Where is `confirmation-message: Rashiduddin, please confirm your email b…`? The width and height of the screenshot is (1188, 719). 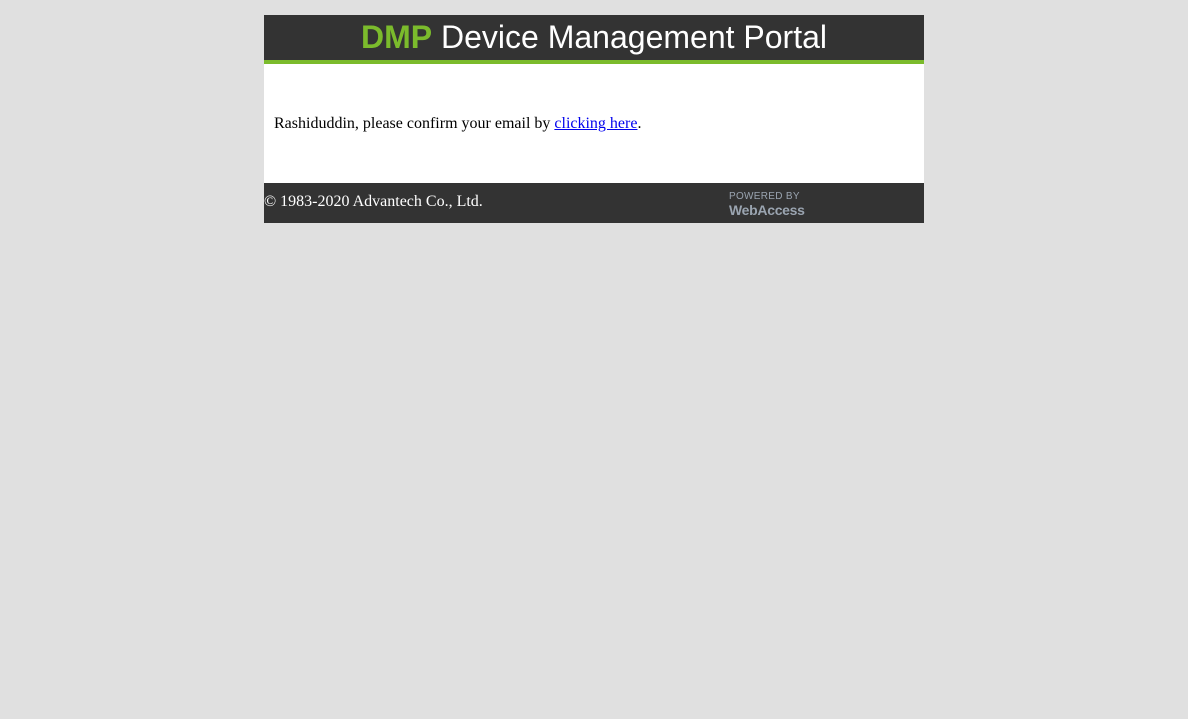 confirmation-message: Rashiduddin, please confirm your email b… is located at coordinates (457, 124).